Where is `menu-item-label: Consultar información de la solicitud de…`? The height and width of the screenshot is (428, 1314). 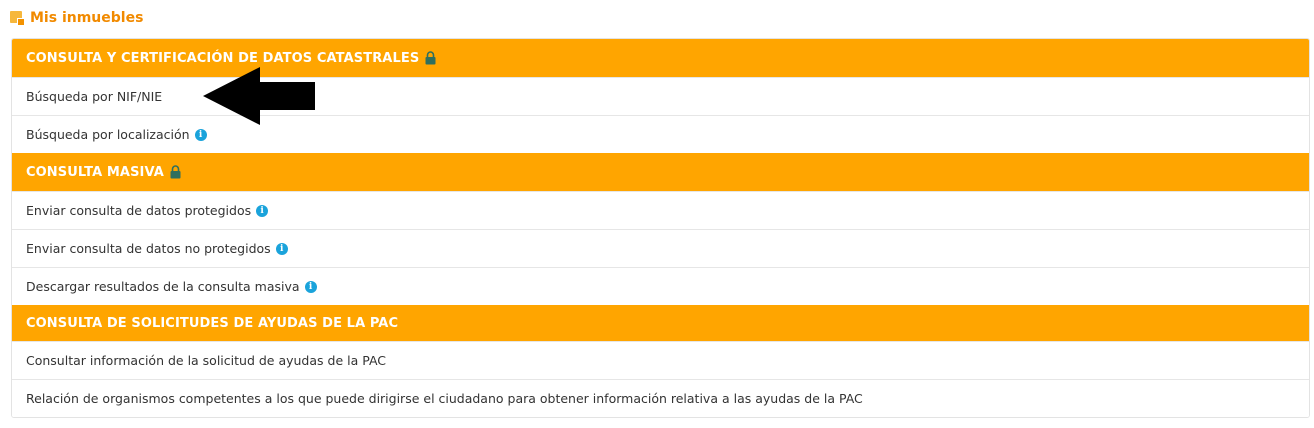 menu-item-label: Consultar información de la solicitud de… is located at coordinates (206, 360).